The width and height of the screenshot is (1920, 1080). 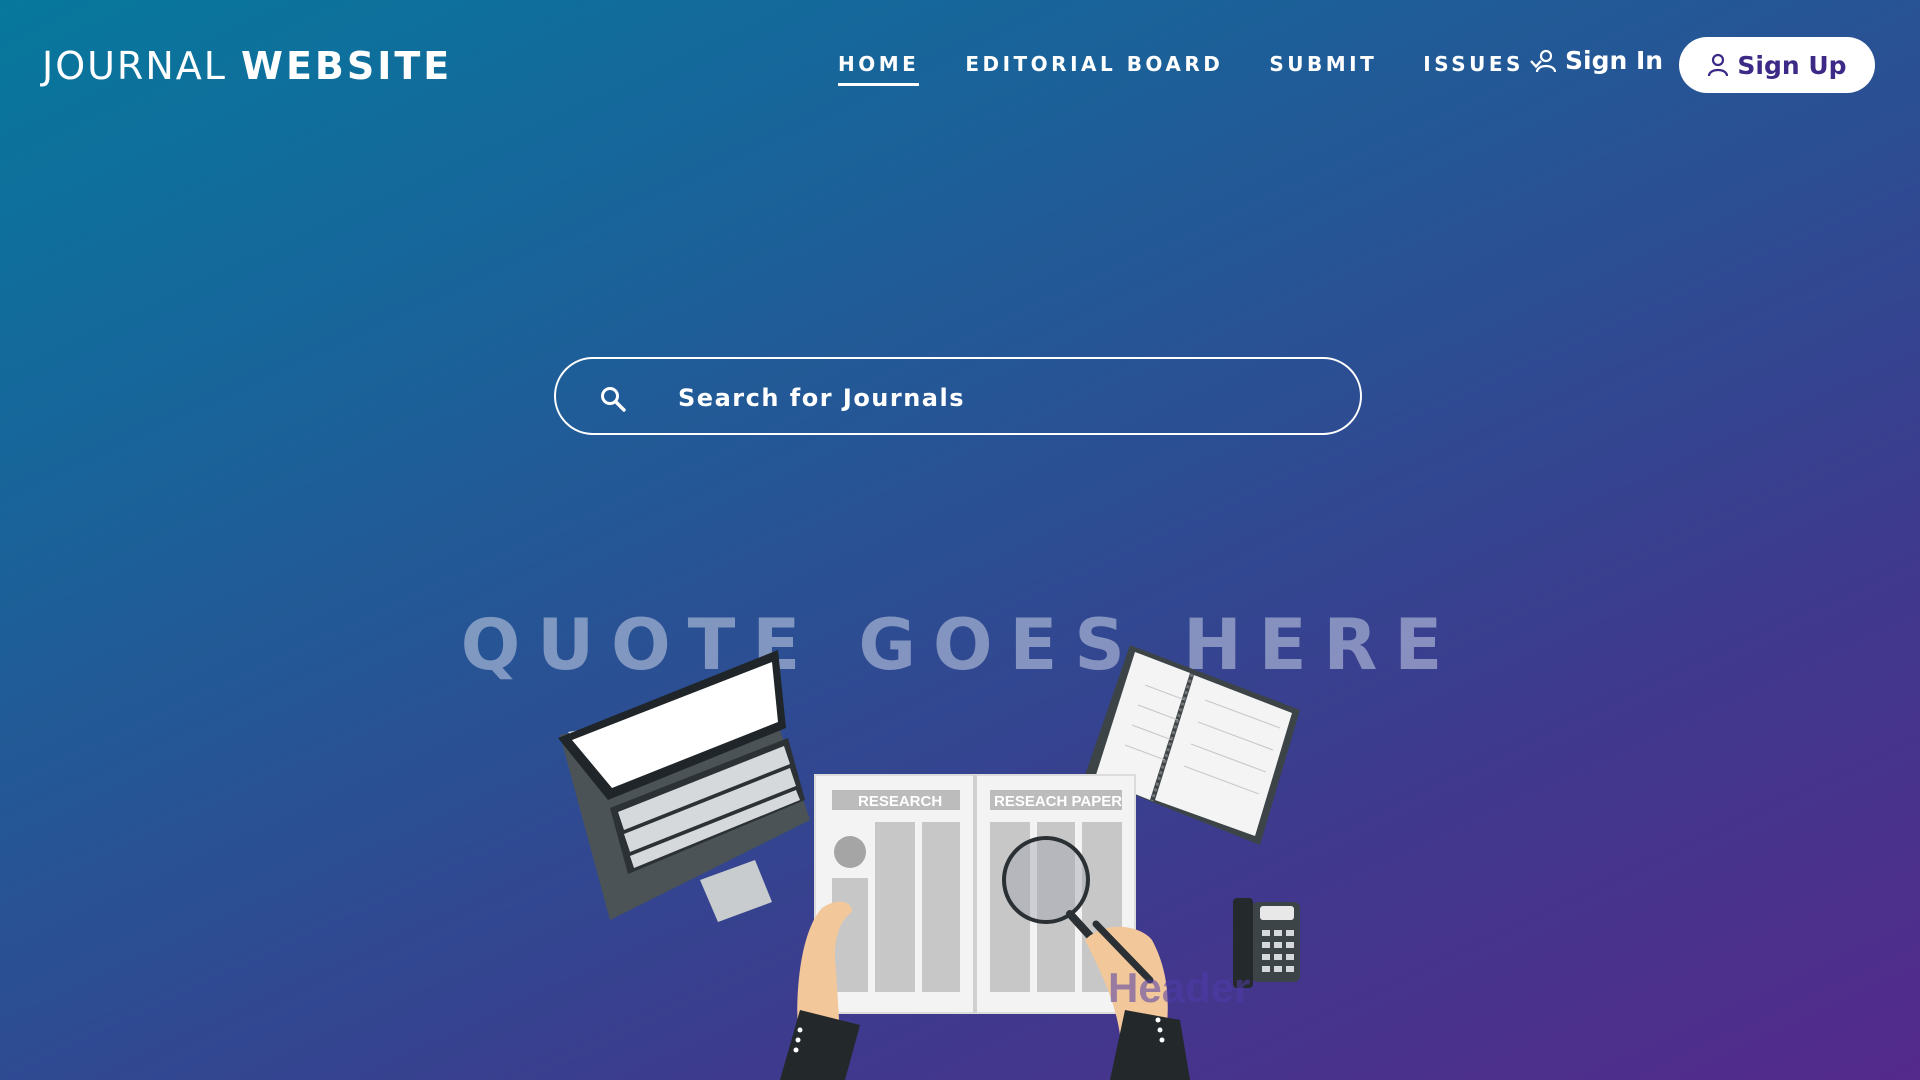 I want to click on nav-editorial-board: EDITORIAL BOARD, so click(x=1094, y=64).